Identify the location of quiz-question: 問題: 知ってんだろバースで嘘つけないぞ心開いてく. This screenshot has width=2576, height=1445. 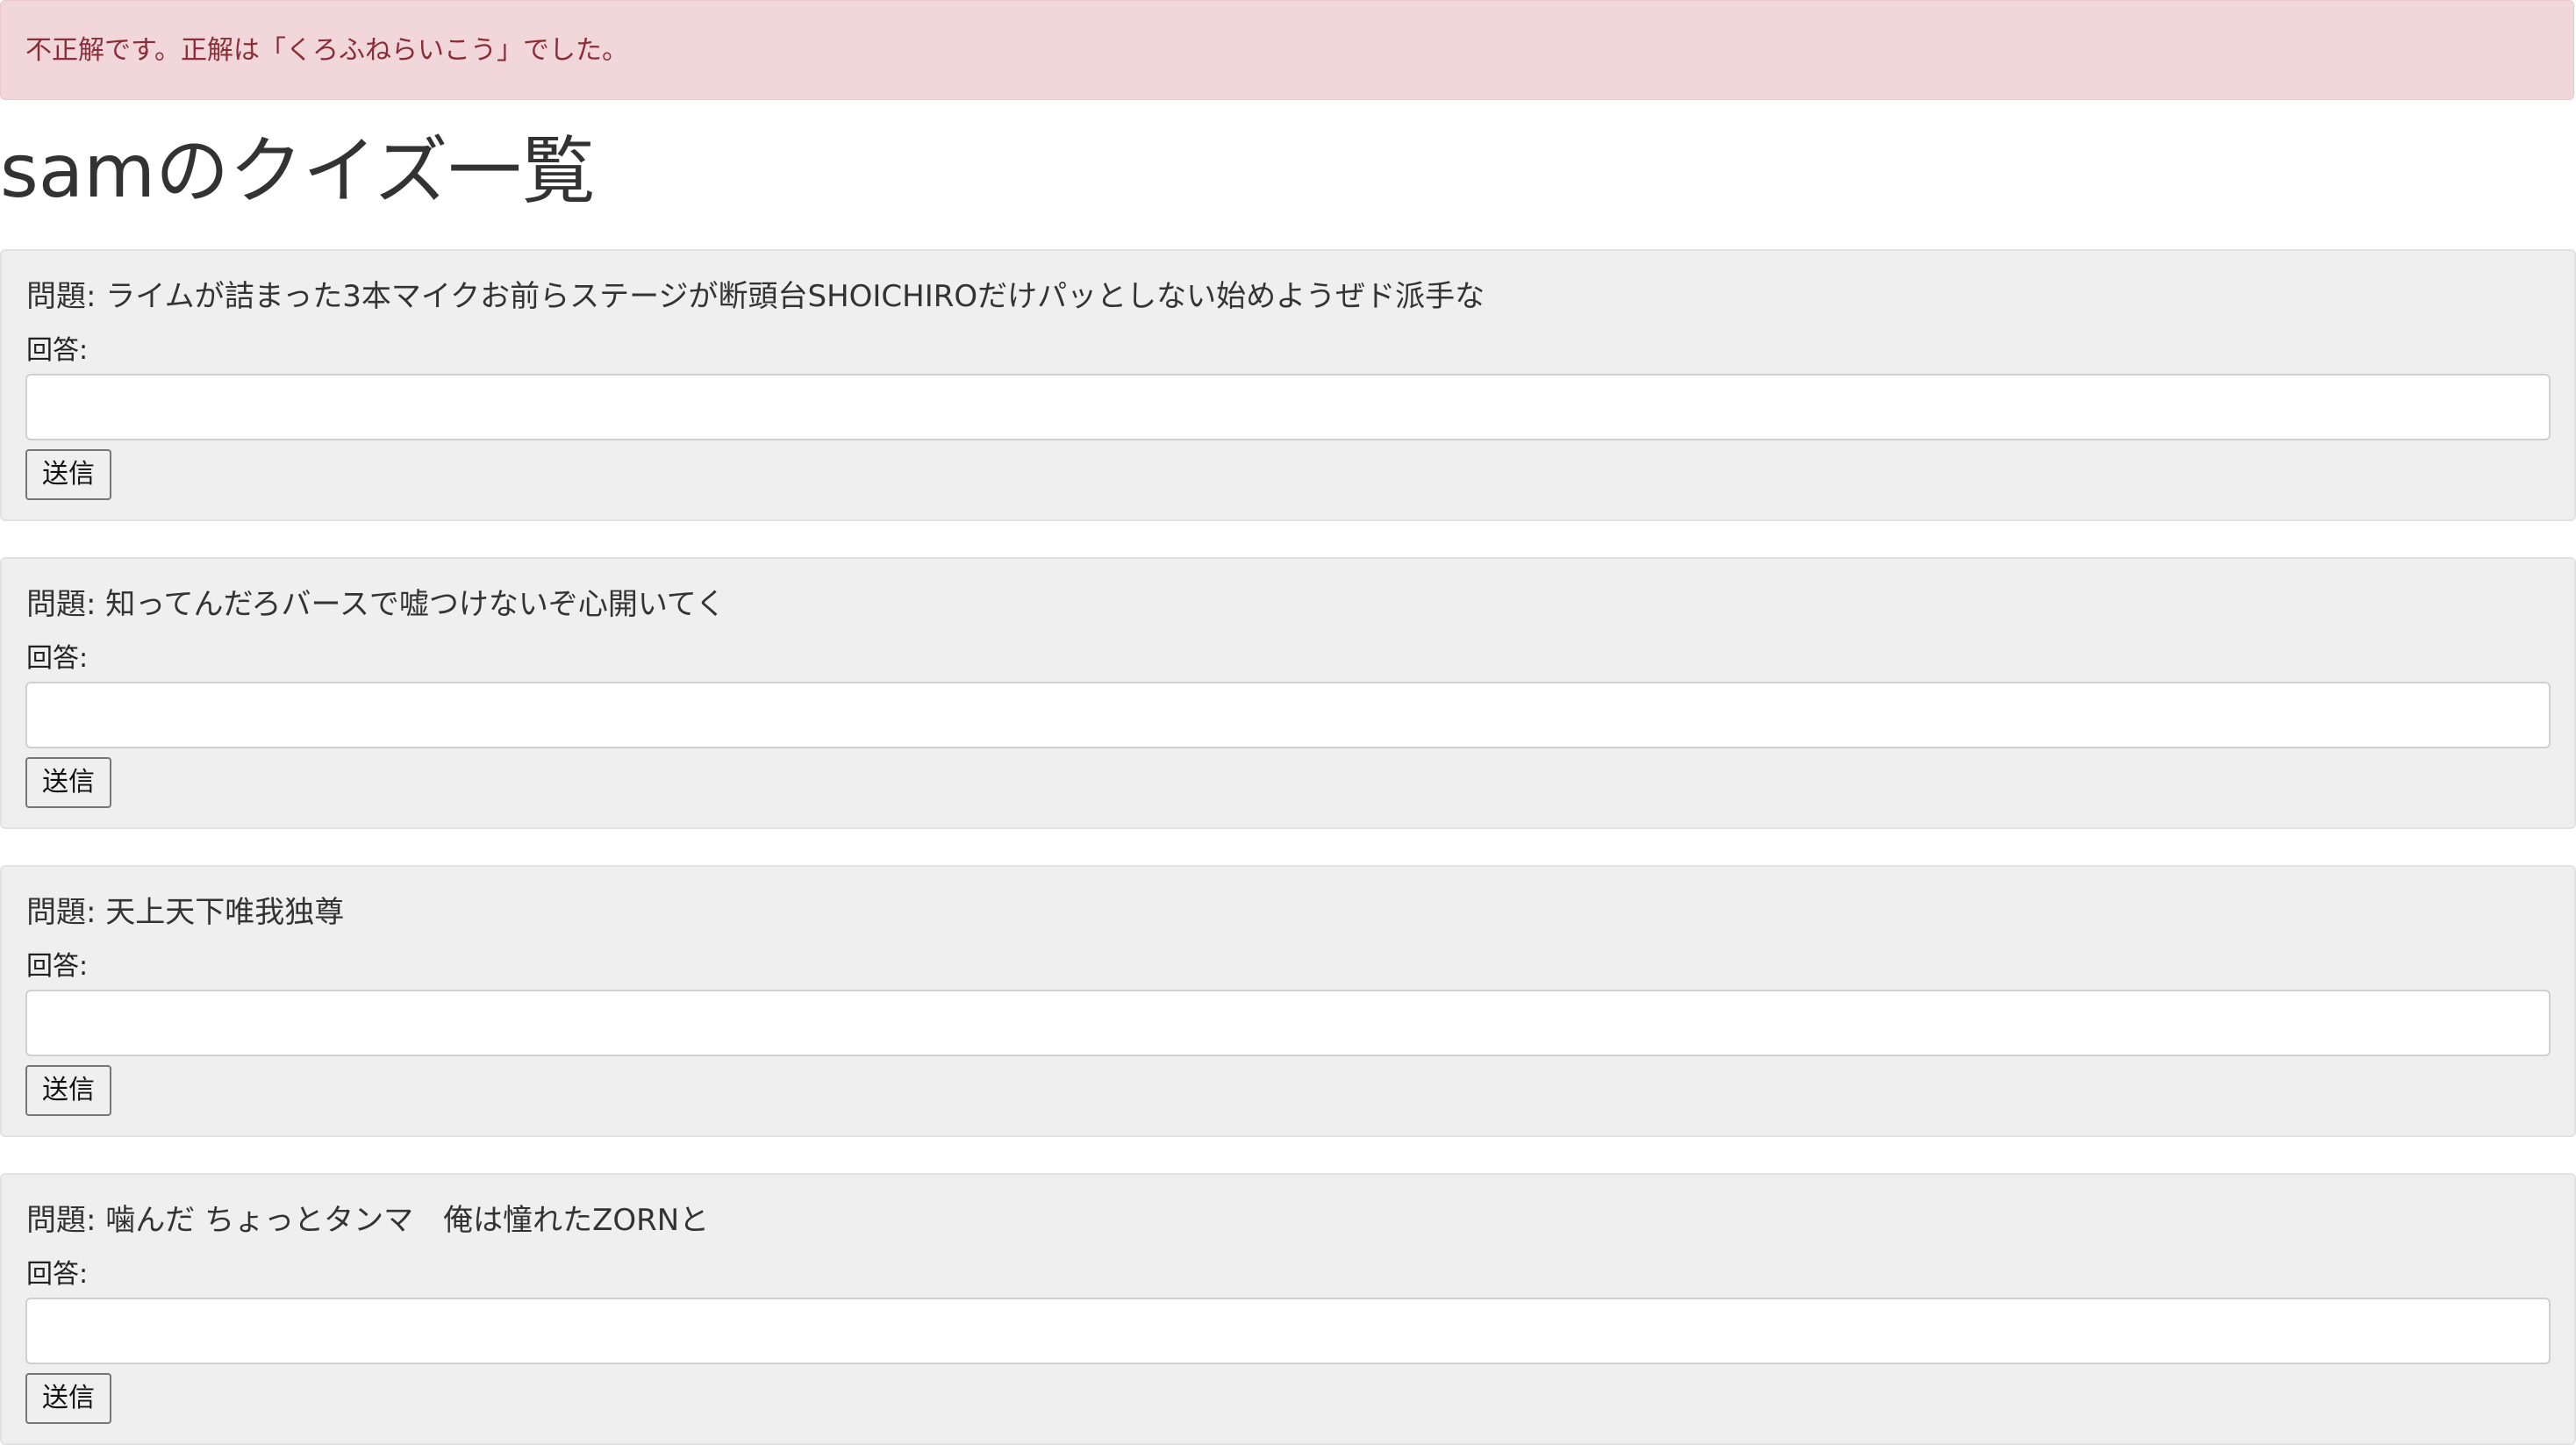
(376, 604).